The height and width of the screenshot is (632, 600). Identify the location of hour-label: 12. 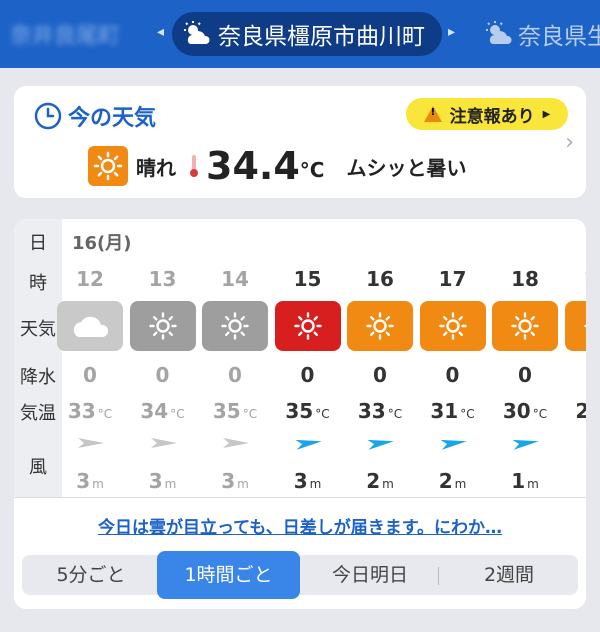
(90, 279).